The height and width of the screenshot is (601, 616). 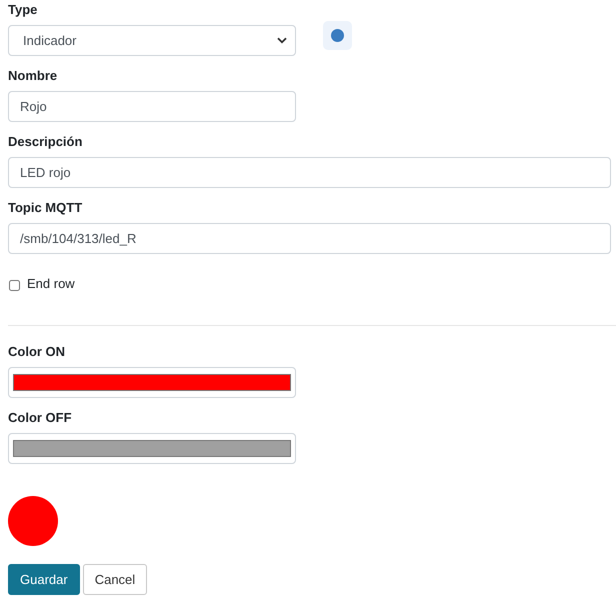 What do you see at coordinates (46, 208) in the screenshot?
I see `topic-label: Topic MQTT` at bounding box center [46, 208].